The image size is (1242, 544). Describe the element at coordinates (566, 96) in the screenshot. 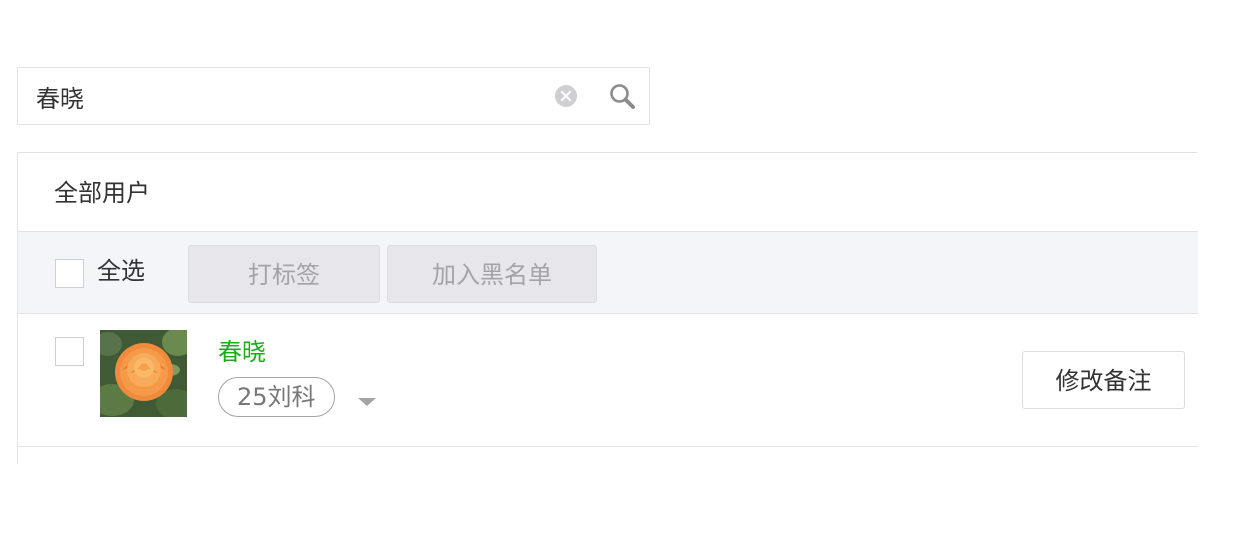

I see `clear-icon` at that location.